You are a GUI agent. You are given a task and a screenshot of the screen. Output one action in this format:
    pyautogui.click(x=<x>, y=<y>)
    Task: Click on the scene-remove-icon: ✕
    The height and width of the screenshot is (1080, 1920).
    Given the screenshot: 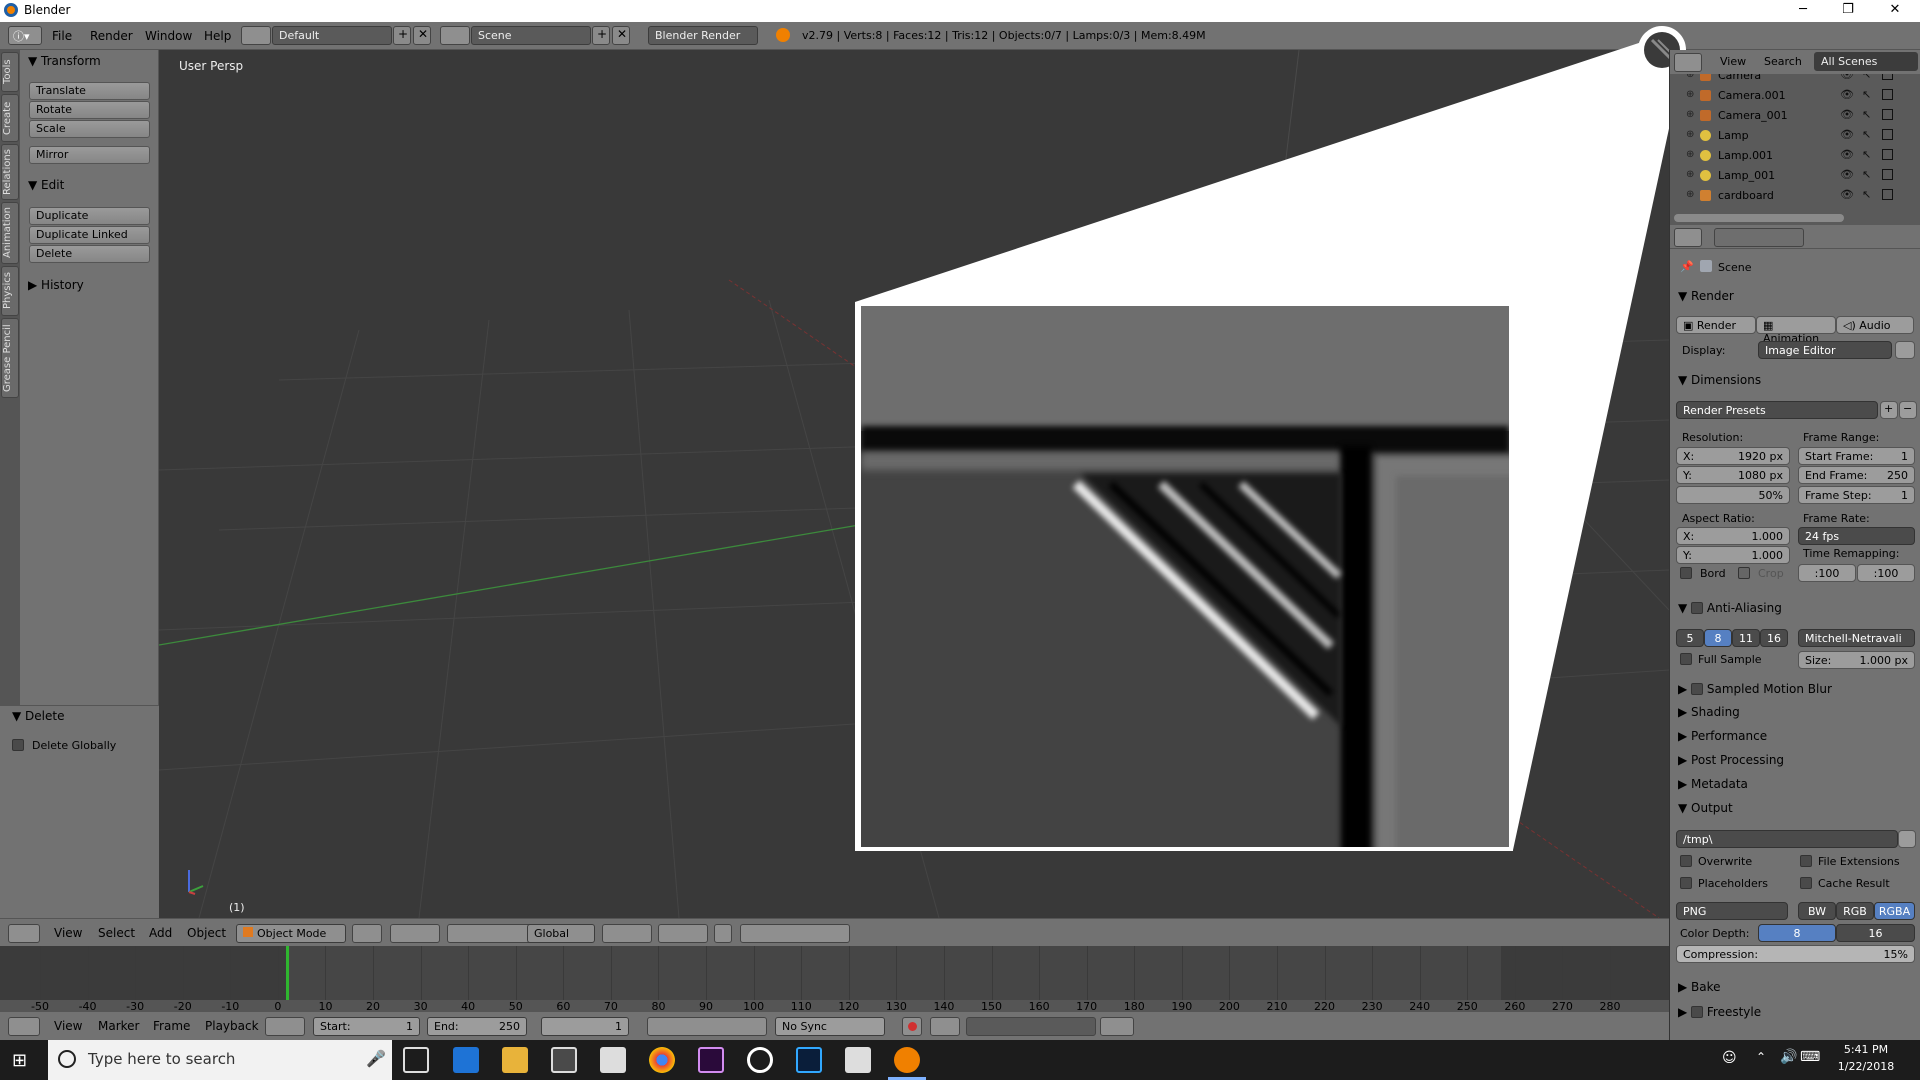 What is the action you would take?
    pyautogui.click(x=621, y=35)
    